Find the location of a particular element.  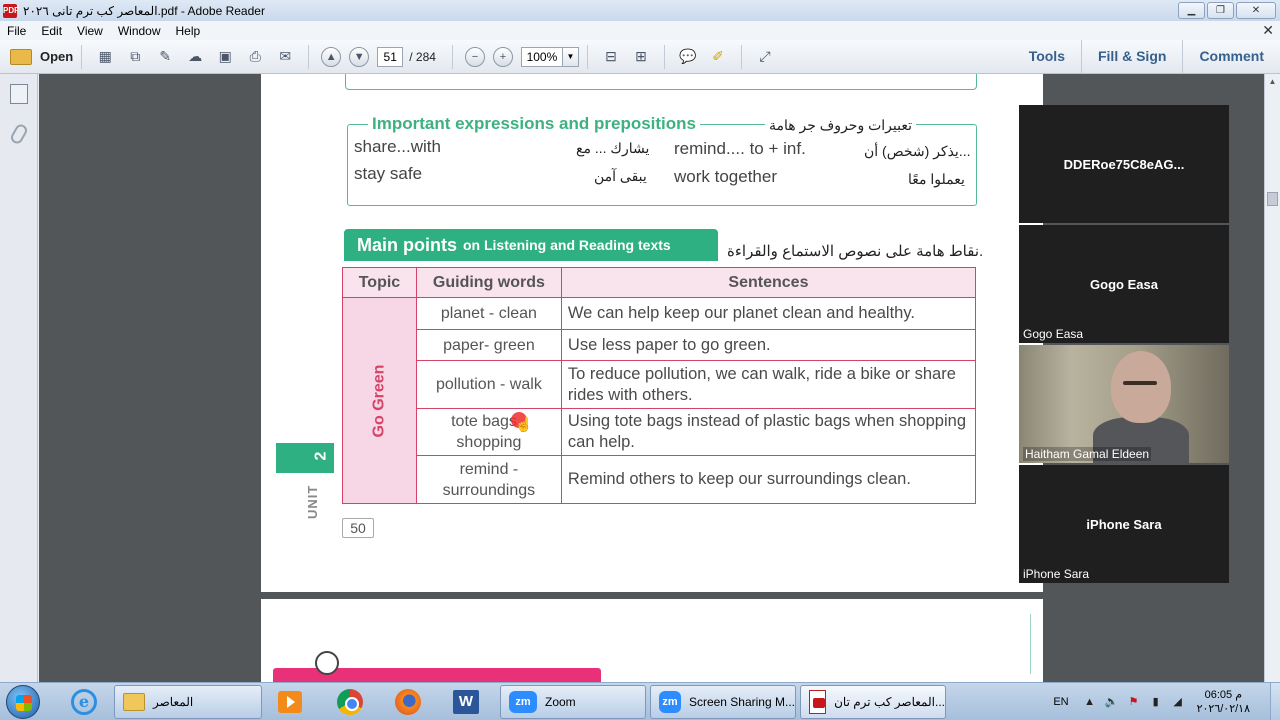

menu-bar: File Edit View Window Help ✕ is located at coordinates (640, 30).